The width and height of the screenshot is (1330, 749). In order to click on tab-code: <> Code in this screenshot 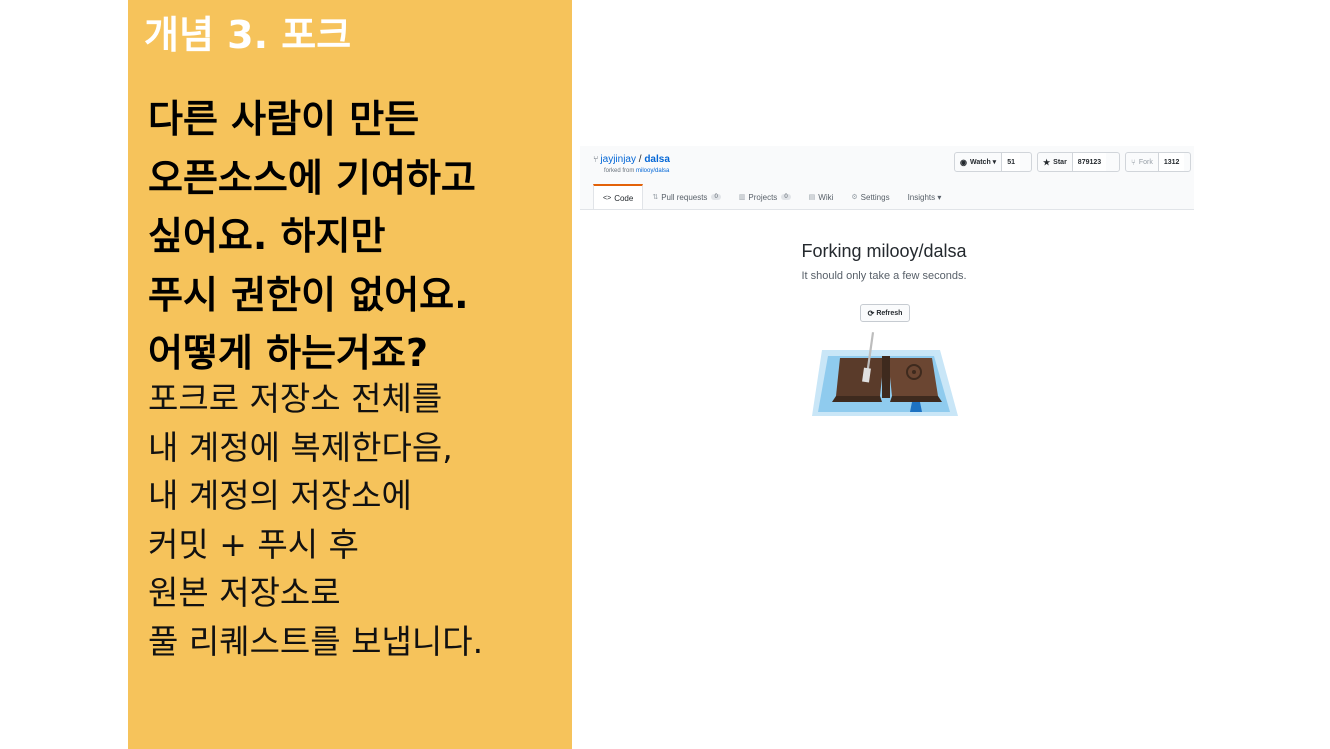, I will do `click(618, 197)`.